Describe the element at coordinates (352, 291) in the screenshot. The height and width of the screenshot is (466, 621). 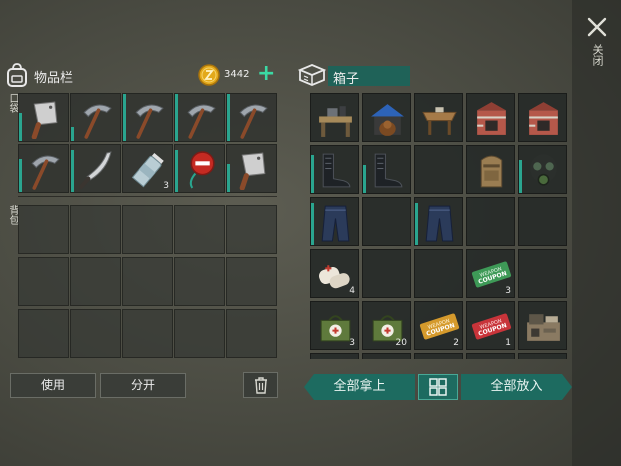
I see `item-quantity: 4` at that location.